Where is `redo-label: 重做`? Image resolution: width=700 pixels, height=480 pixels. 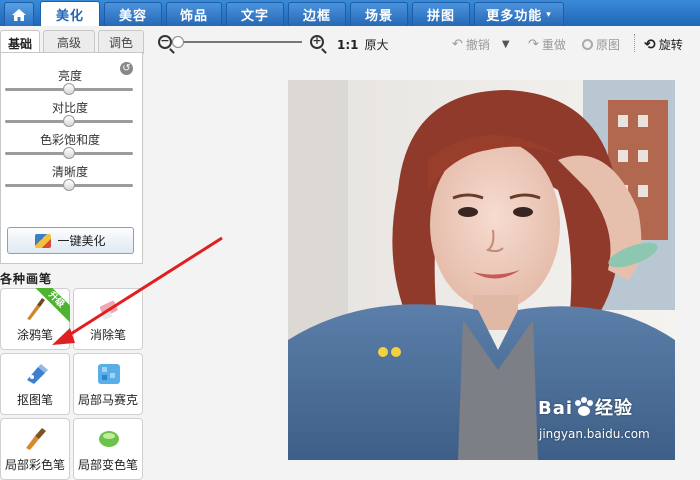
redo-label: 重做 is located at coordinates (553, 45).